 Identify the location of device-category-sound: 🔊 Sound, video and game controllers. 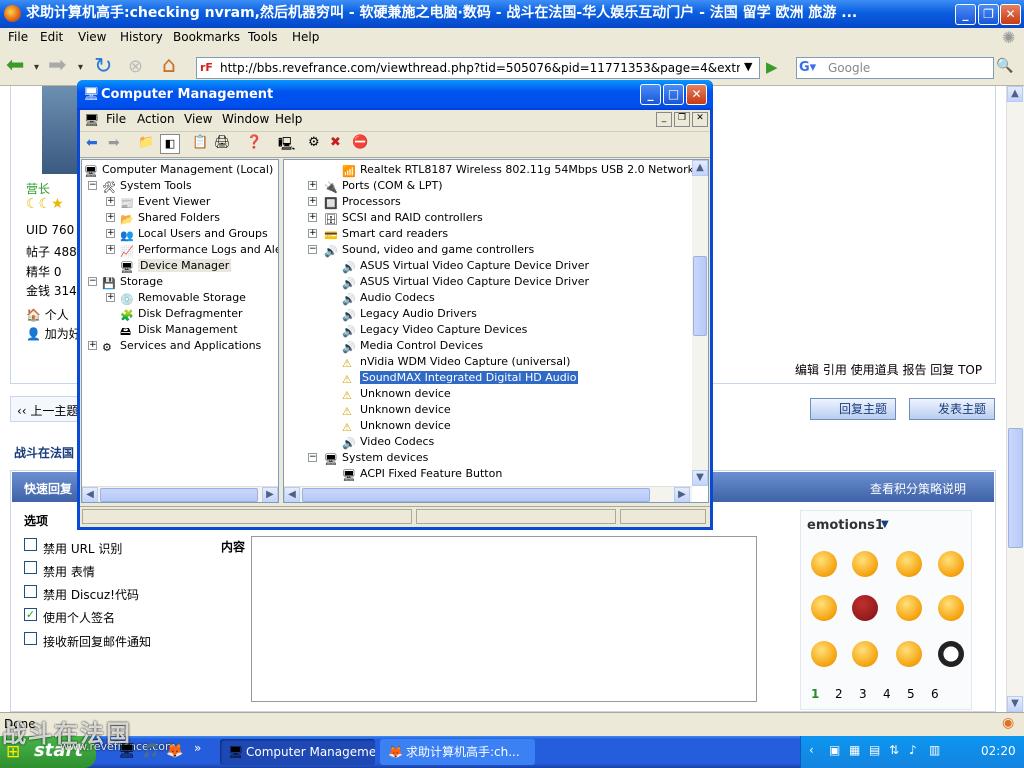
(429, 250).